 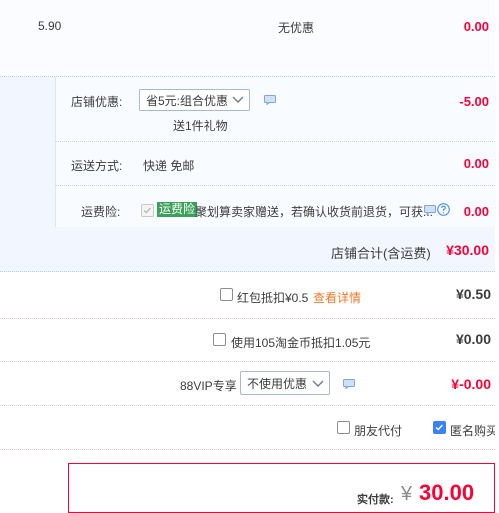 I want to click on order-item-row, so click(x=247, y=38).